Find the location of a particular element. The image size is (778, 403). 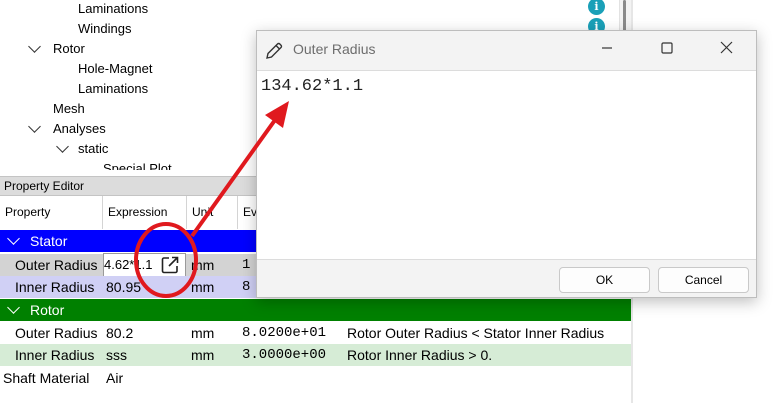

expression-text: 4.62*1.1 is located at coordinates (128, 265).